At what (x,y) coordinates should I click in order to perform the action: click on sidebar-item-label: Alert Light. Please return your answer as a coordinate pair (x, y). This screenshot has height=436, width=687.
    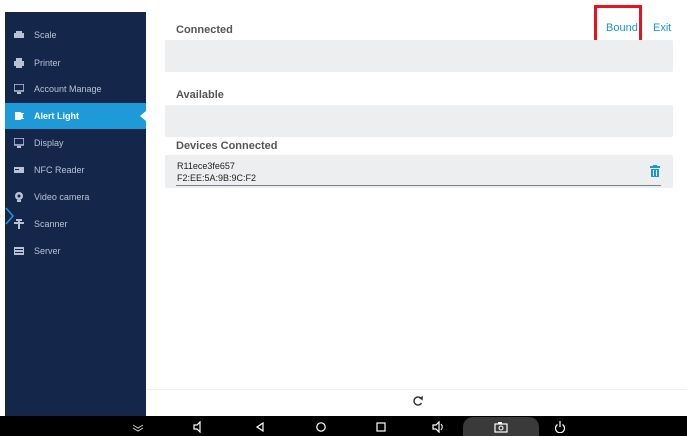
    Looking at the image, I should click on (56, 116).